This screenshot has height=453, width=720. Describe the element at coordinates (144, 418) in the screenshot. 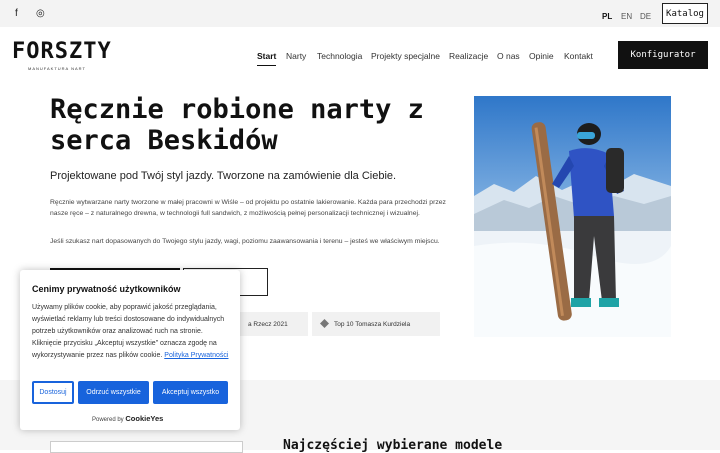

I see `cookieyes-logo: CookieYes` at that location.